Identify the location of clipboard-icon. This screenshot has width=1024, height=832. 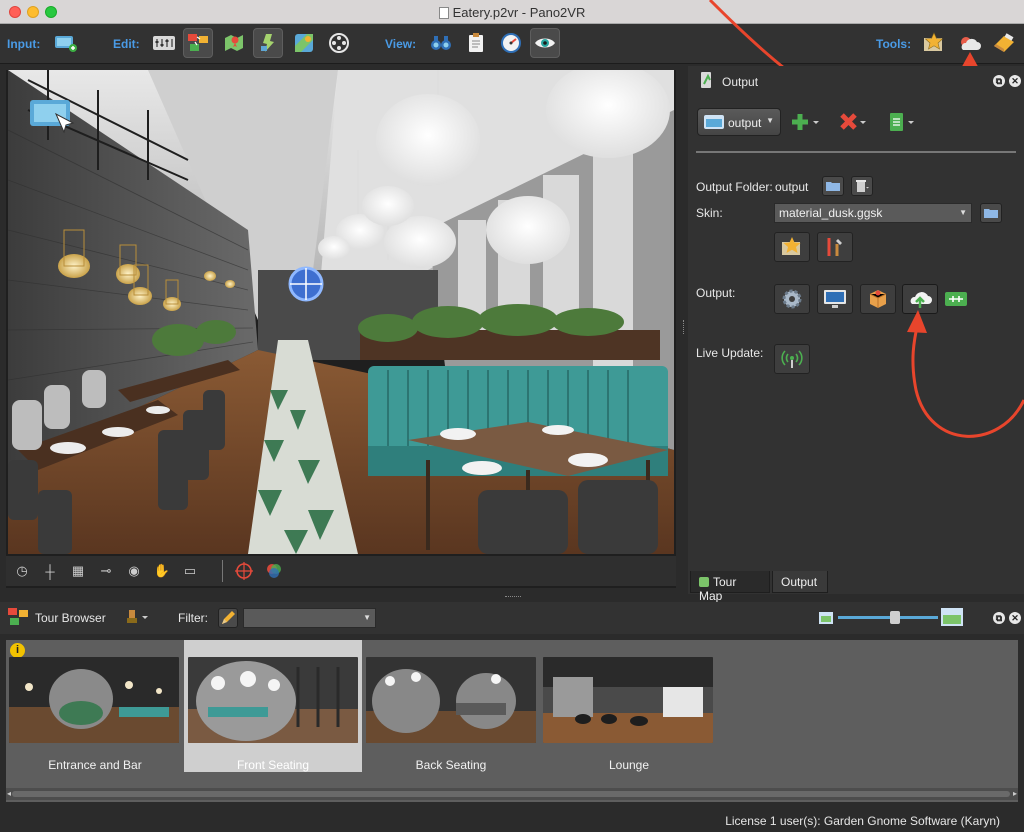
(476, 42).